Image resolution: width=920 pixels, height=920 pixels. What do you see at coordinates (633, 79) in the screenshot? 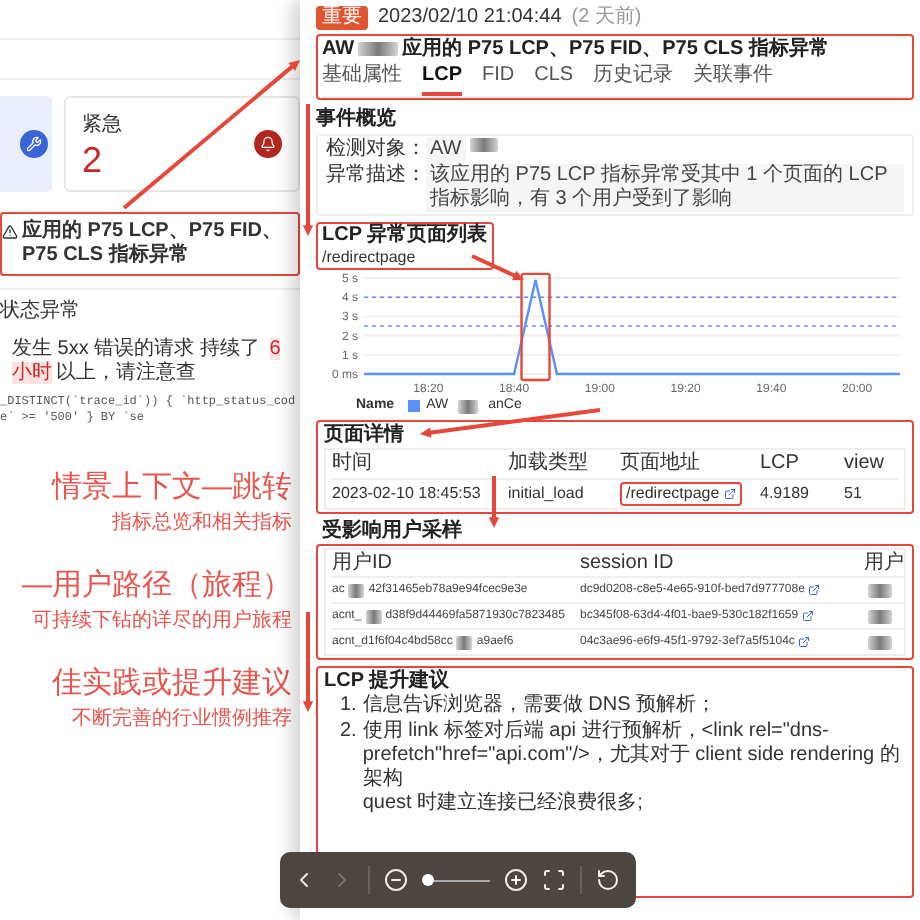
I see `tab: 历史记录` at bounding box center [633, 79].